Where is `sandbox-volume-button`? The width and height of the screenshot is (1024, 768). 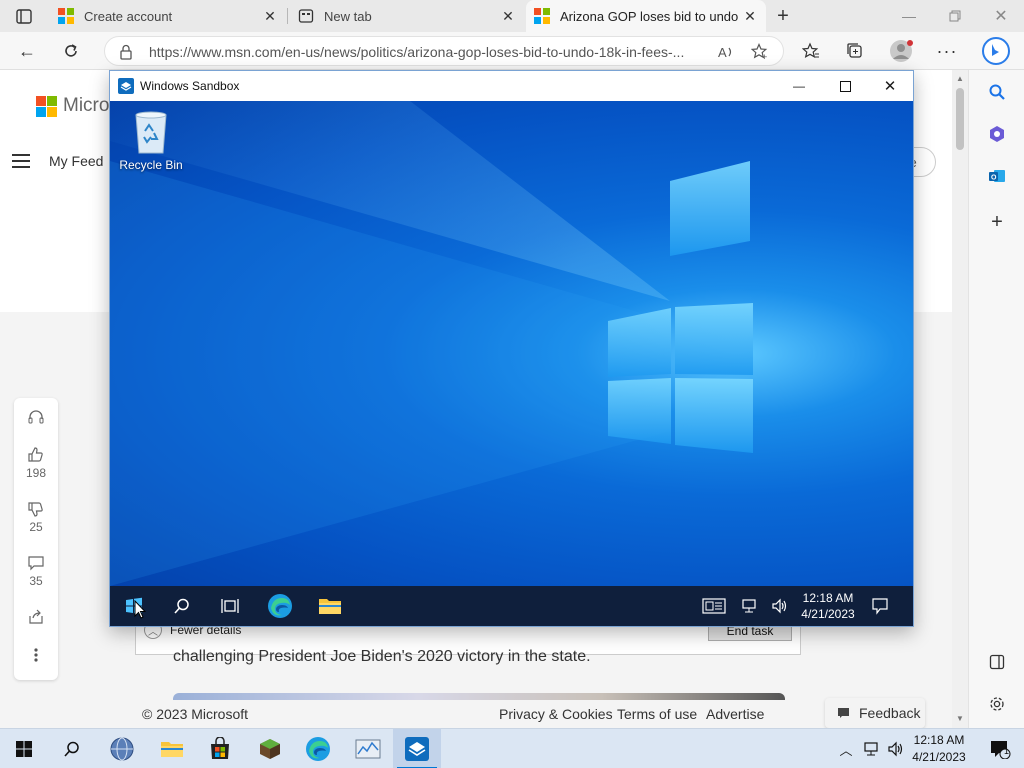
sandbox-volume-button is located at coordinates (780, 606).